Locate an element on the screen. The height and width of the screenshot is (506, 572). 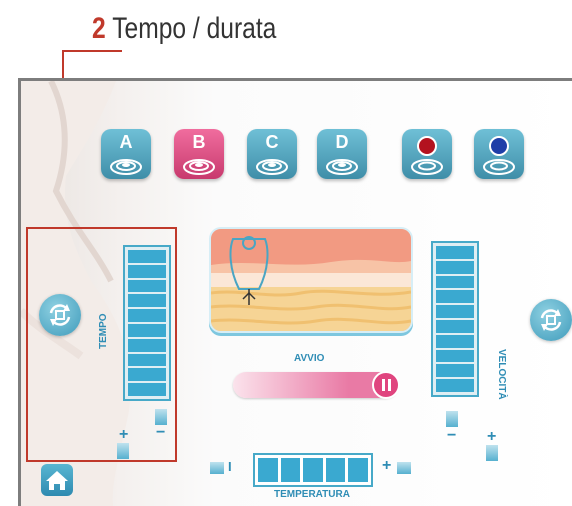
home-icon is located at coordinates (57, 480).